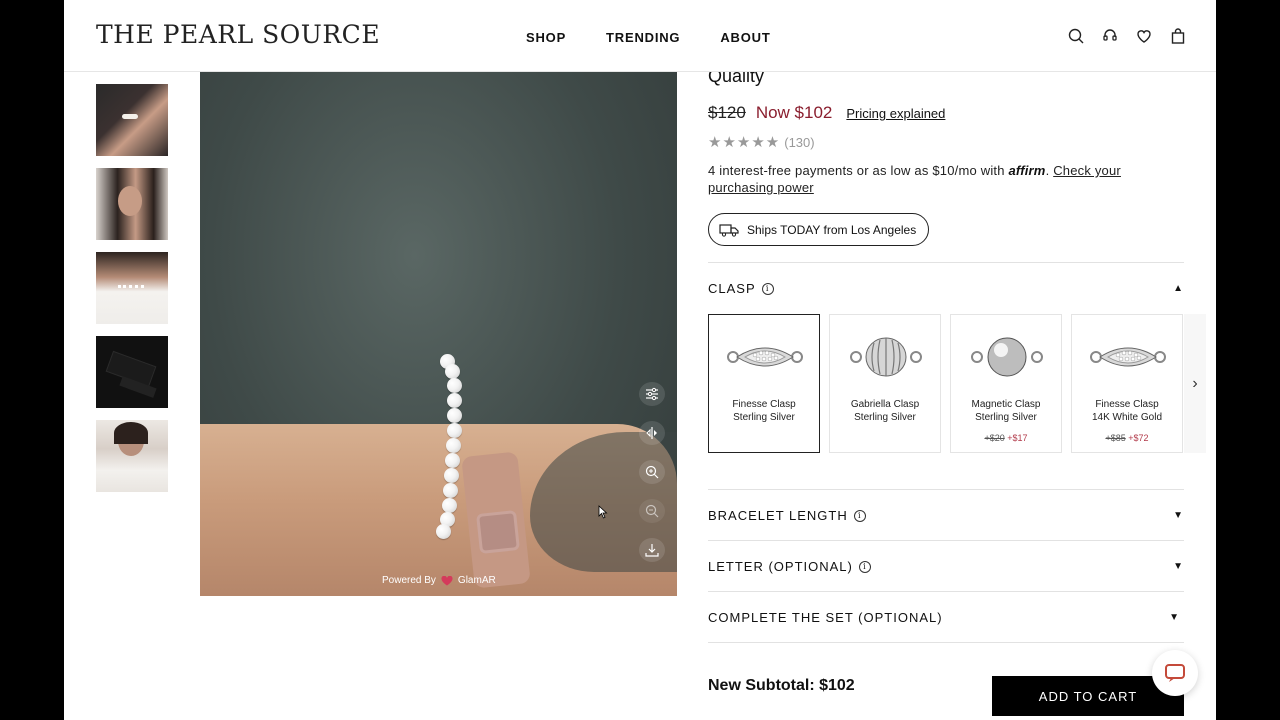  What do you see at coordinates (727, 112) in the screenshot?
I see `old-price: $120` at bounding box center [727, 112].